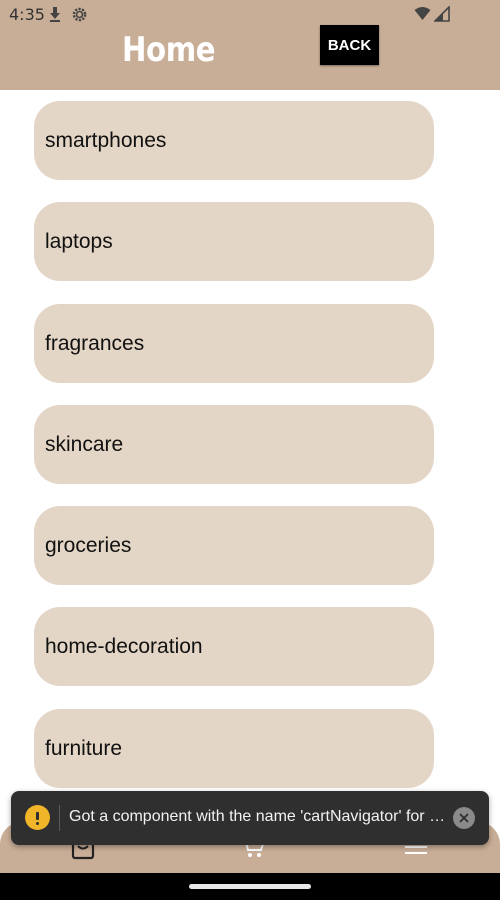  I want to click on category-item-skincare: skincare, so click(234, 444).